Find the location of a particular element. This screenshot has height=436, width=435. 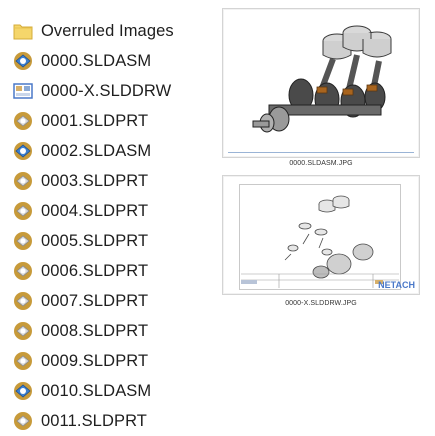

file-item-0010-sldasm: 0010.SLDASM is located at coordinates (117, 391).